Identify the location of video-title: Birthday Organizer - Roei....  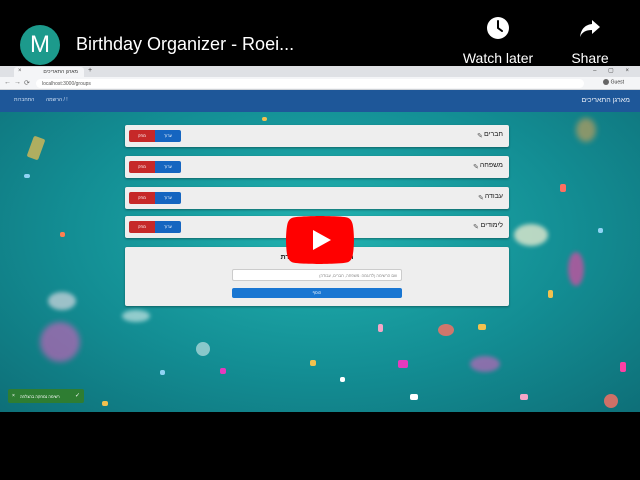
(185, 44).